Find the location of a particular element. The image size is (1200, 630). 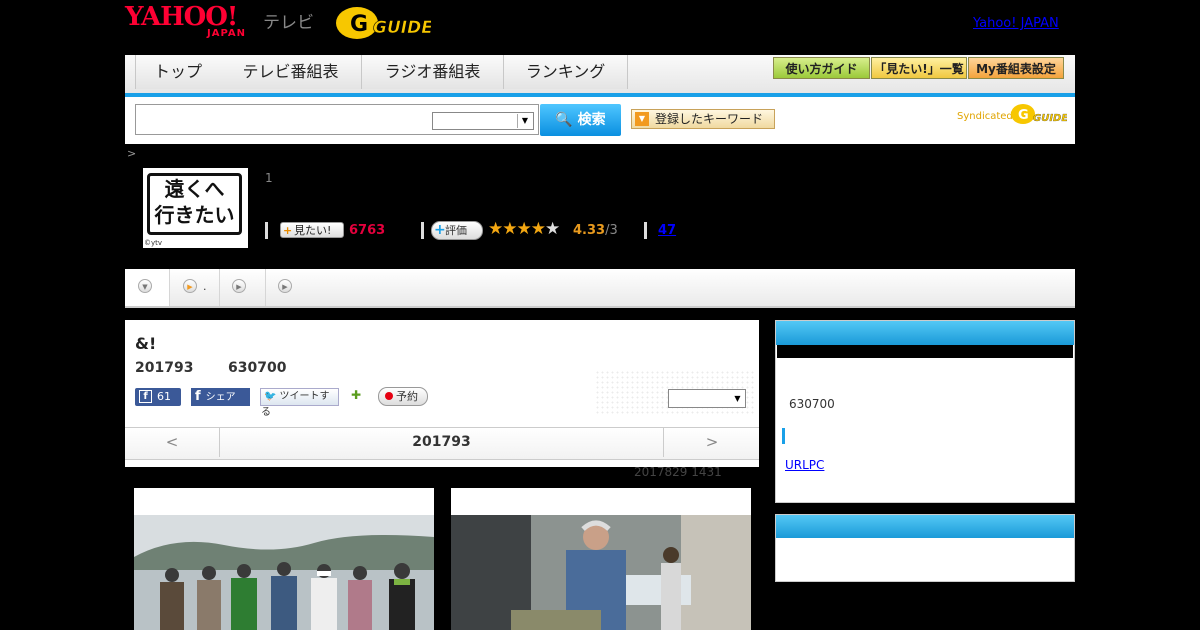

mitai-list-button: 「見たい!」一覧 is located at coordinates (919, 68).